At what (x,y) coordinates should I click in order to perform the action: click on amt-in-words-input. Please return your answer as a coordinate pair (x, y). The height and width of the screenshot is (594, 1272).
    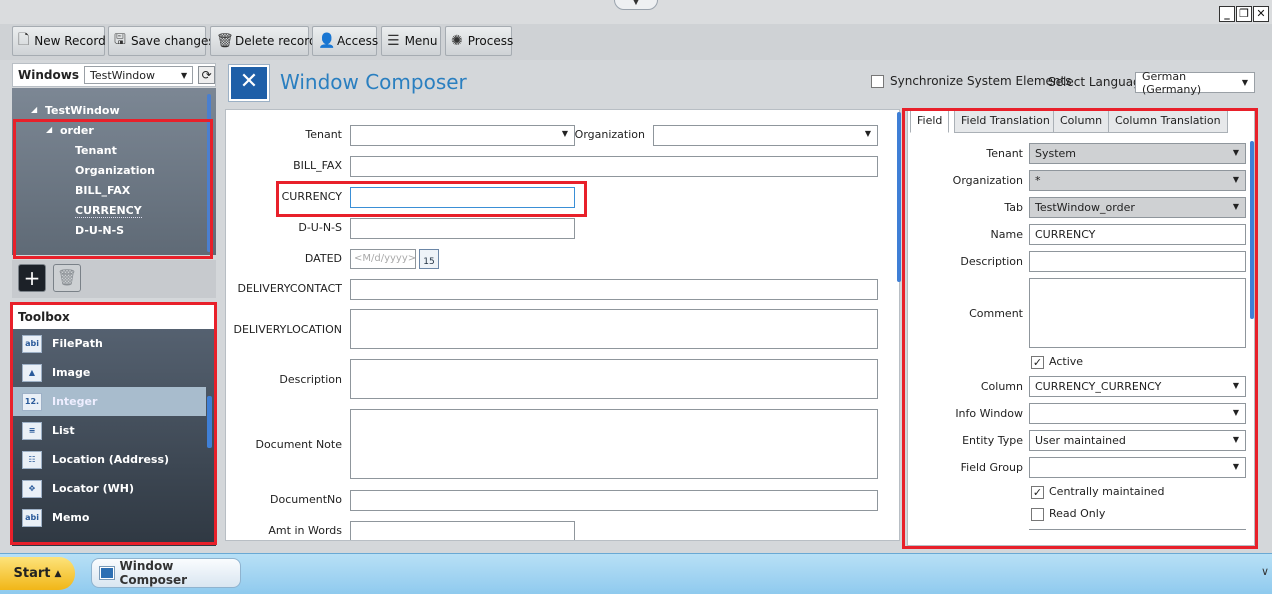
    Looking at the image, I should click on (462, 530).